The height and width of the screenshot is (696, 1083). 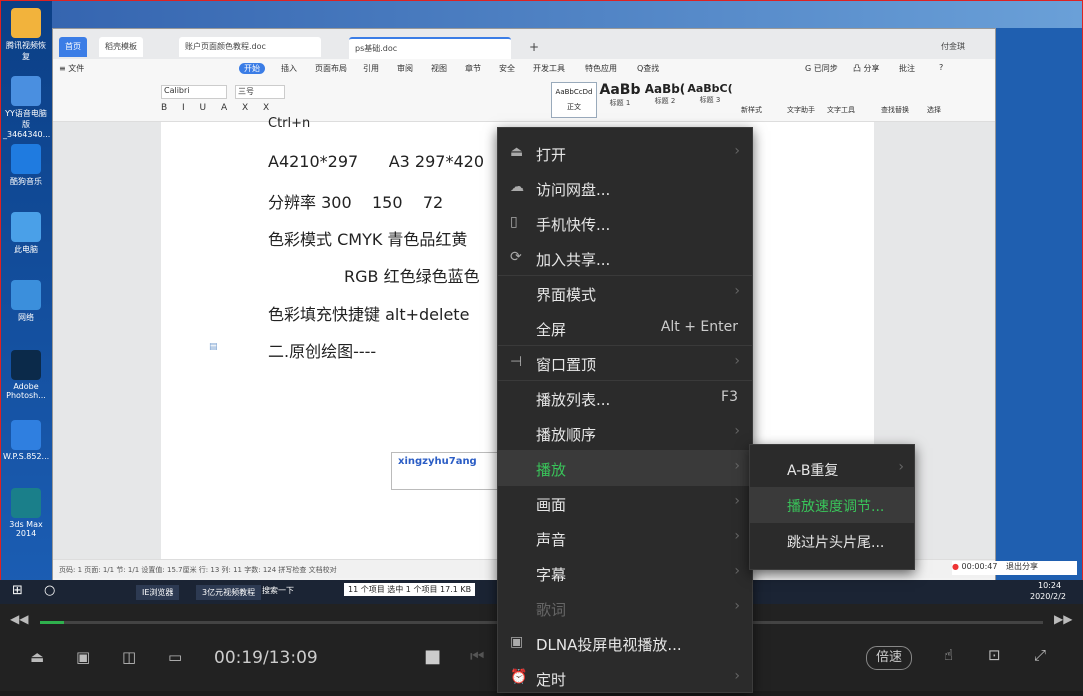 I want to click on tab-docer: 稻壳模板, so click(x=121, y=47).